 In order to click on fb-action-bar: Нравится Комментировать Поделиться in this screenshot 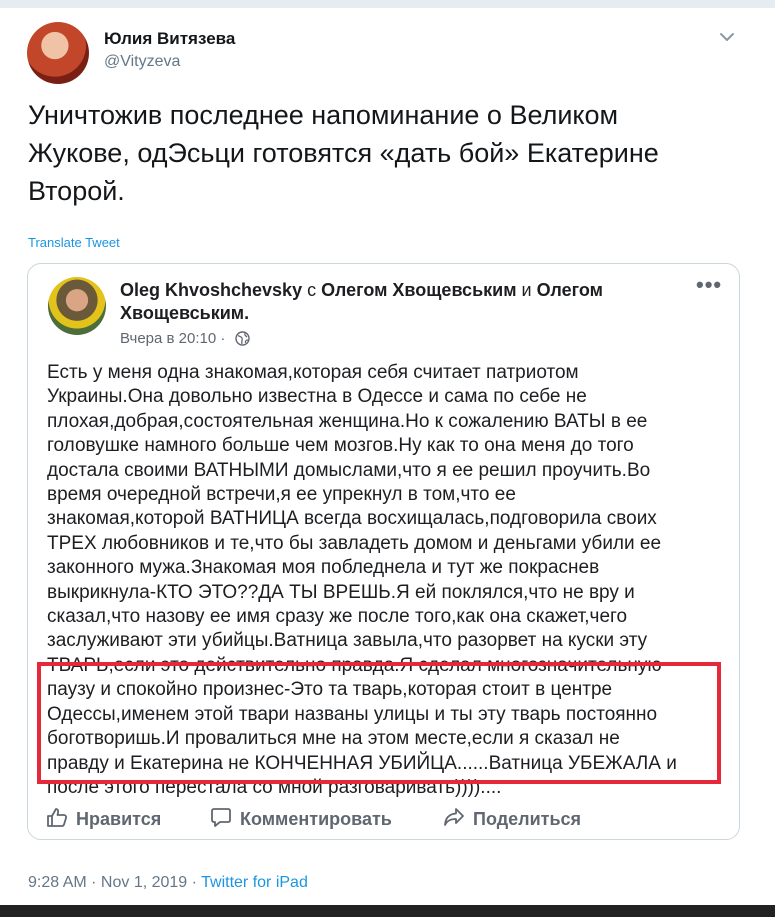, I will do `click(383, 817)`.